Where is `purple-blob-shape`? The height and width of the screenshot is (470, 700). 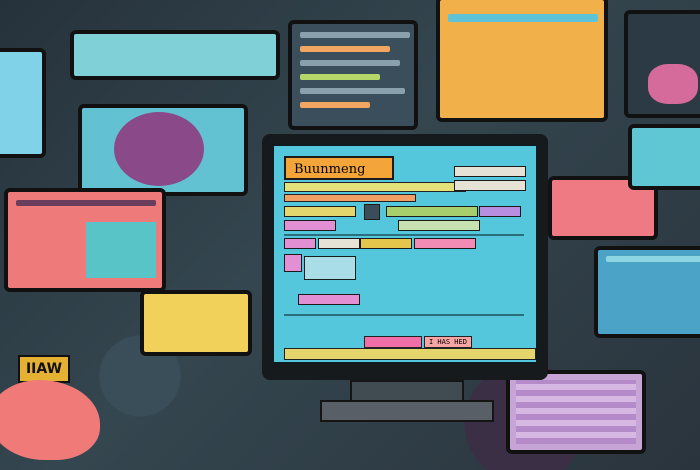 purple-blob-shape is located at coordinates (159, 149).